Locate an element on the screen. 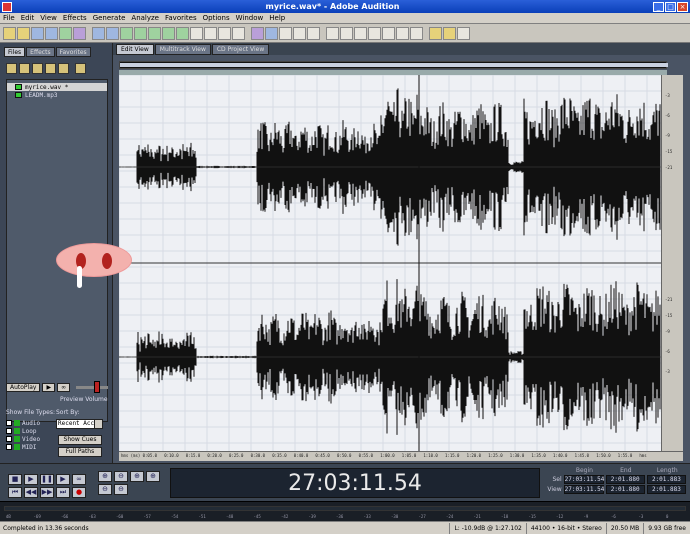 This screenshot has width=690, height=534. menu-options: Options is located at coordinates (216, 18).